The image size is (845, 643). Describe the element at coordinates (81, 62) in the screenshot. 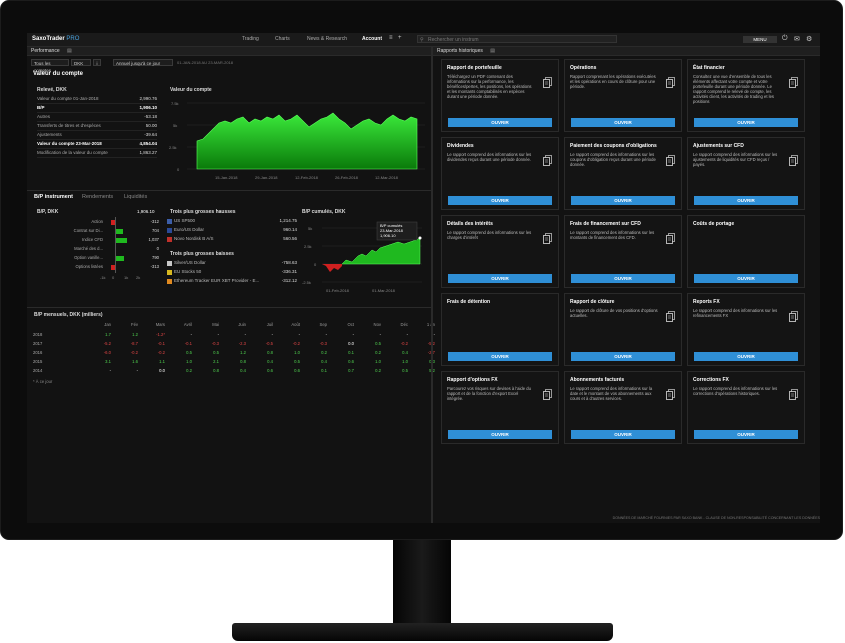

I see `currency-select: DKK` at that location.